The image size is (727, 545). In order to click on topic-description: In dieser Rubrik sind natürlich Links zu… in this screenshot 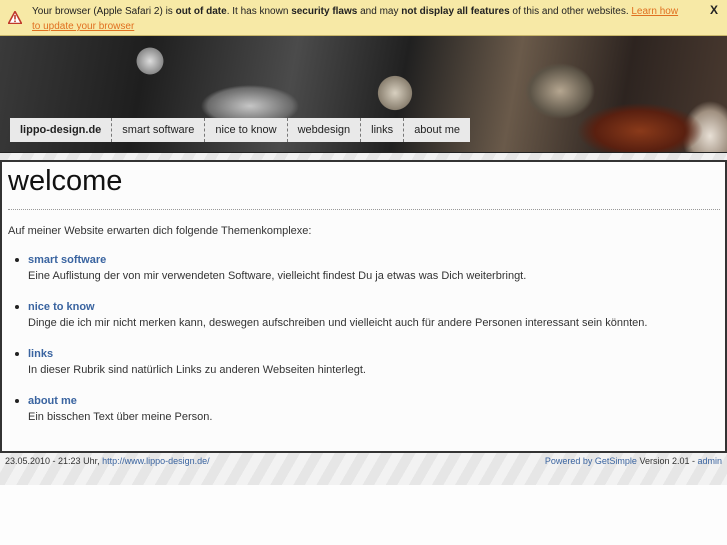, I will do `click(197, 370)`.